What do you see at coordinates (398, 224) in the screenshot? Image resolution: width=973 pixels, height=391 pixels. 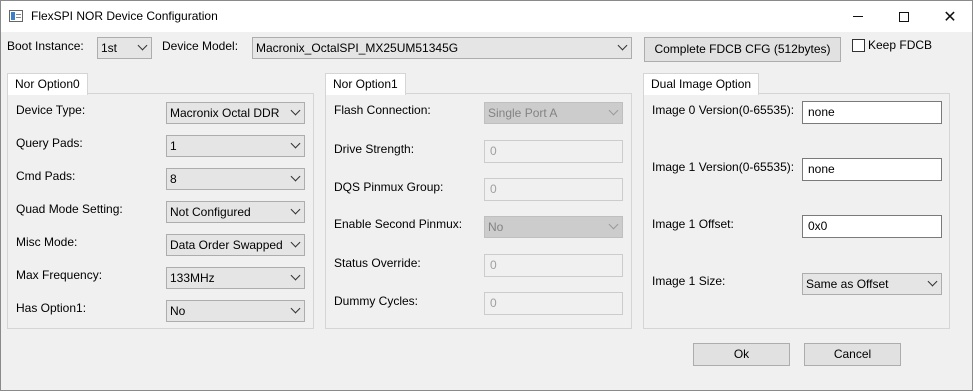 I see `second-pinmux-label: Enable Second Pinmux:` at bounding box center [398, 224].